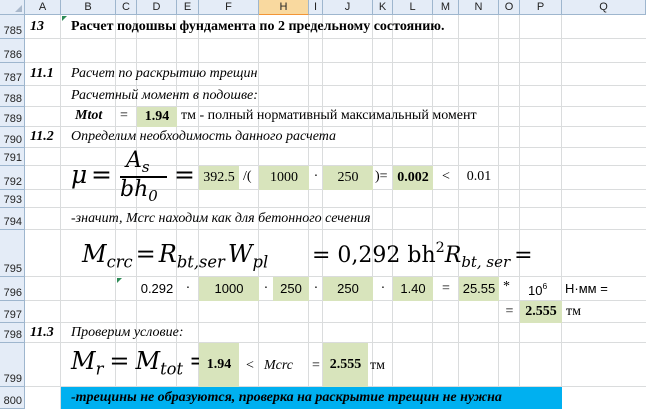  Describe the element at coordinates (383, 7) in the screenshot. I see `column-header-k: K` at that location.